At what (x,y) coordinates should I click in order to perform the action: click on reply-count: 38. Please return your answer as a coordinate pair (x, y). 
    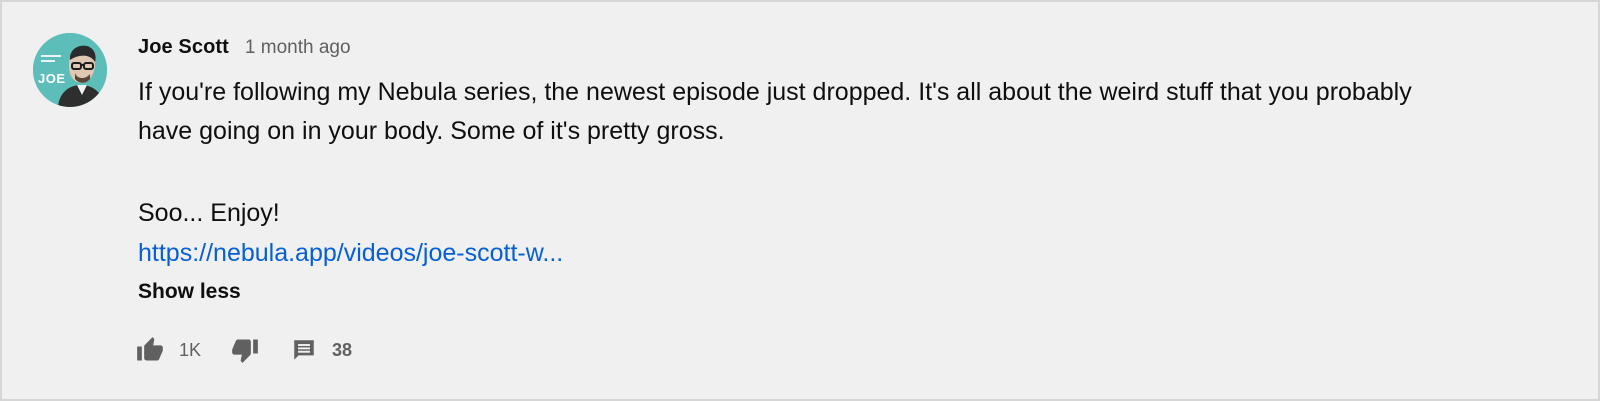
    Looking at the image, I should click on (342, 350).